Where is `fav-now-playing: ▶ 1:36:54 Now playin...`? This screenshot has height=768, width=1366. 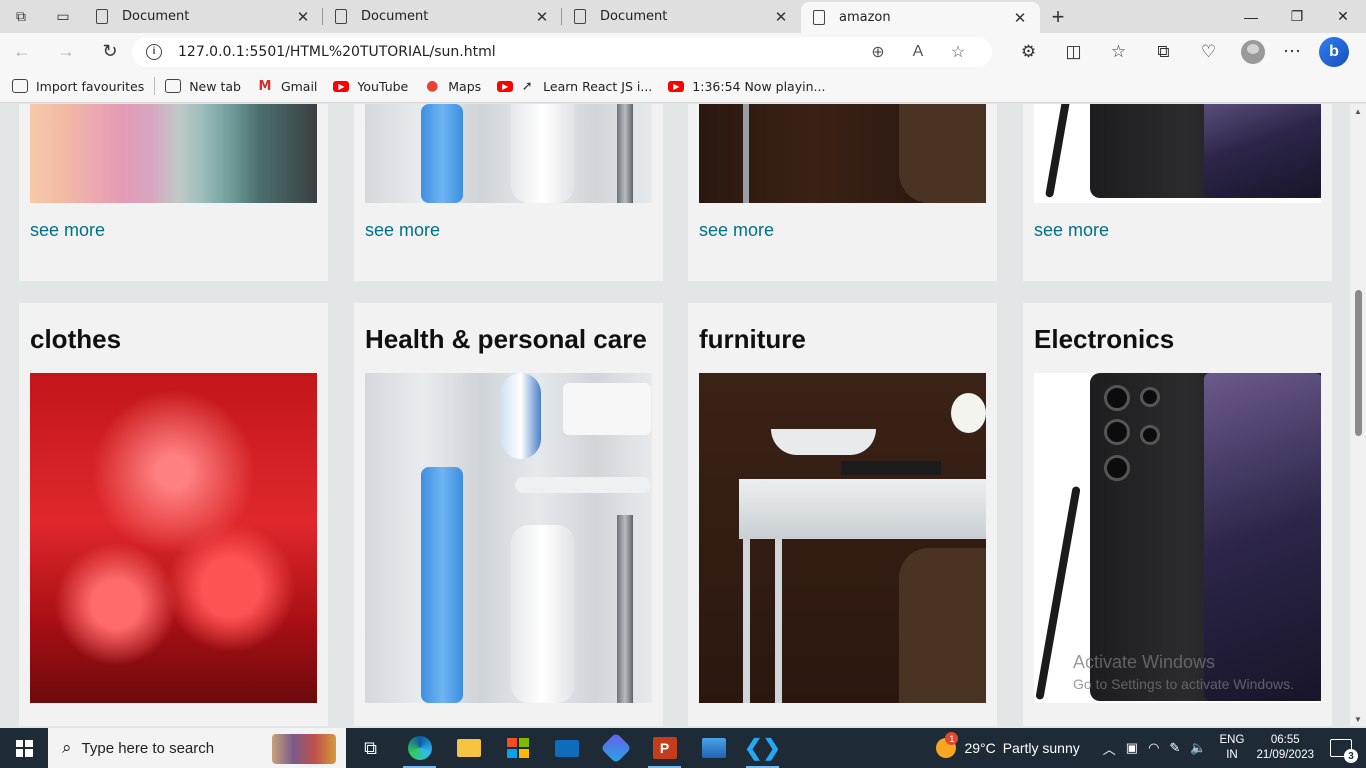 fav-now-playing: ▶ 1:36:54 Now playin... is located at coordinates (746, 86).